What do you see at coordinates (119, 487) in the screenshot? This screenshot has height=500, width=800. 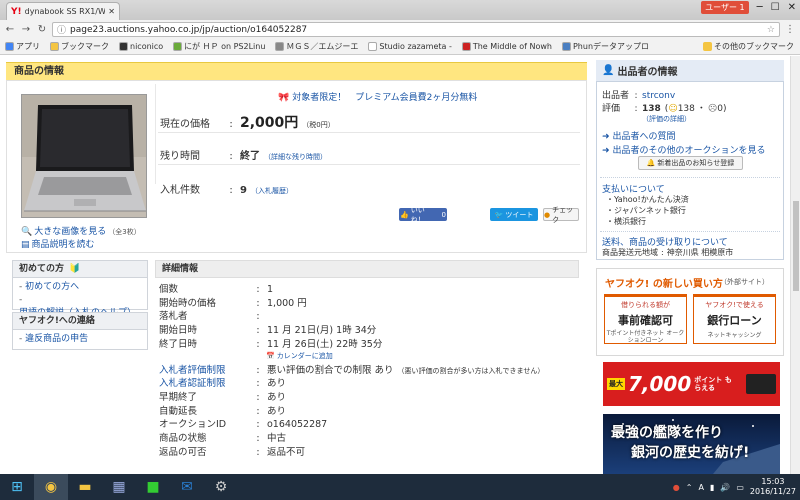 I see `taskbar-app-grid: ▦` at bounding box center [119, 487].